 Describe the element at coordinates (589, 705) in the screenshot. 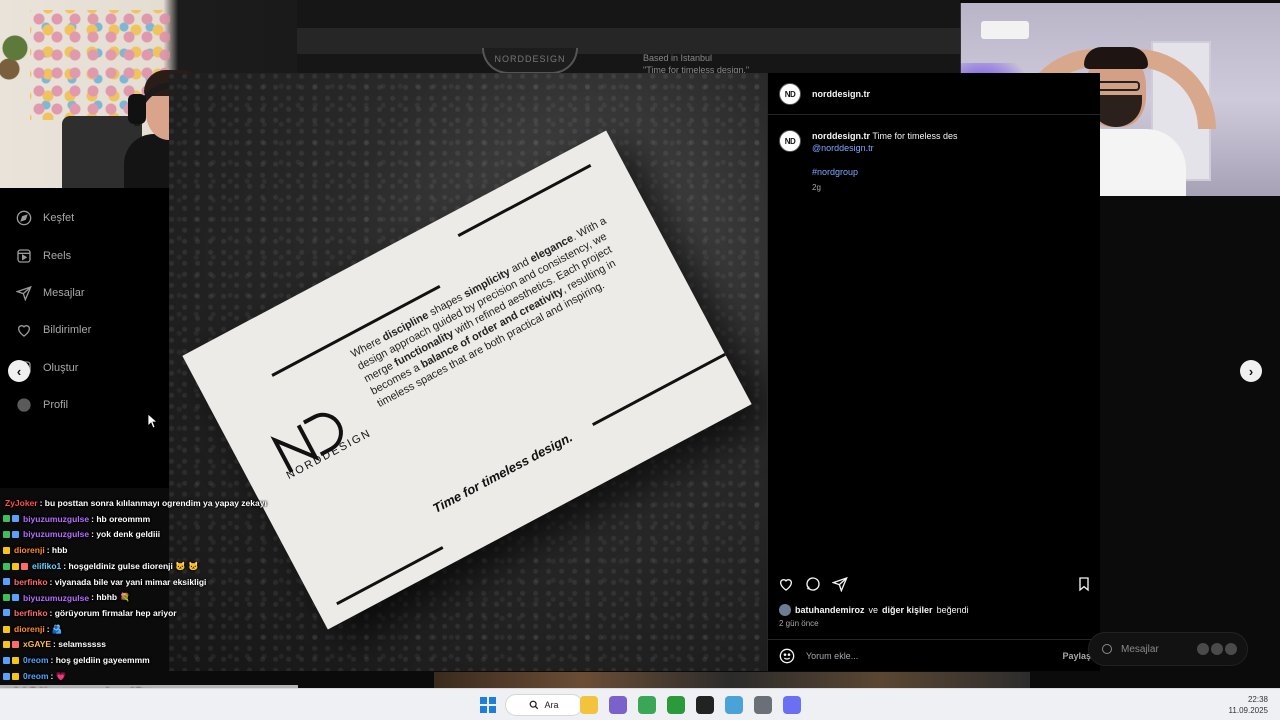

I see `file-explorer-icon` at that location.